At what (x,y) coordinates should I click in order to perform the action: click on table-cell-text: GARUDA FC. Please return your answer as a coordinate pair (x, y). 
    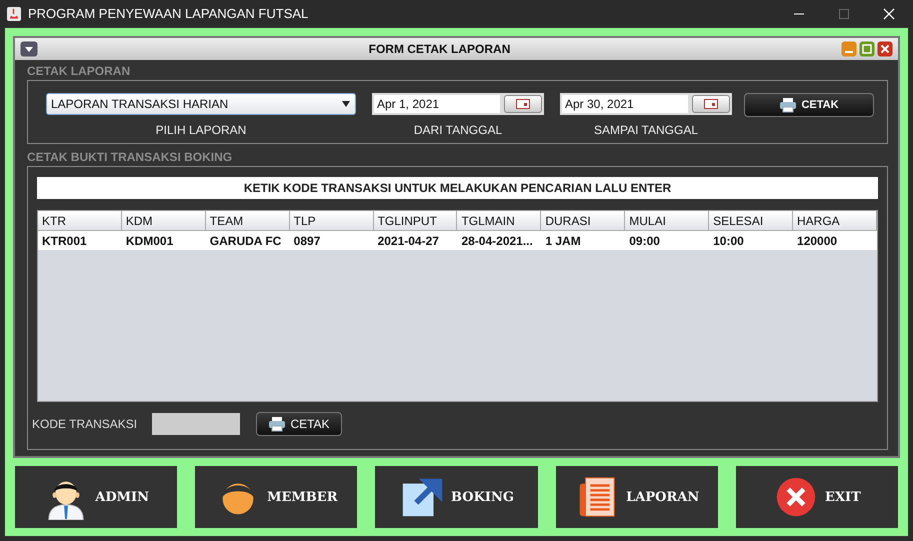
    Looking at the image, I should click on (245, 241).